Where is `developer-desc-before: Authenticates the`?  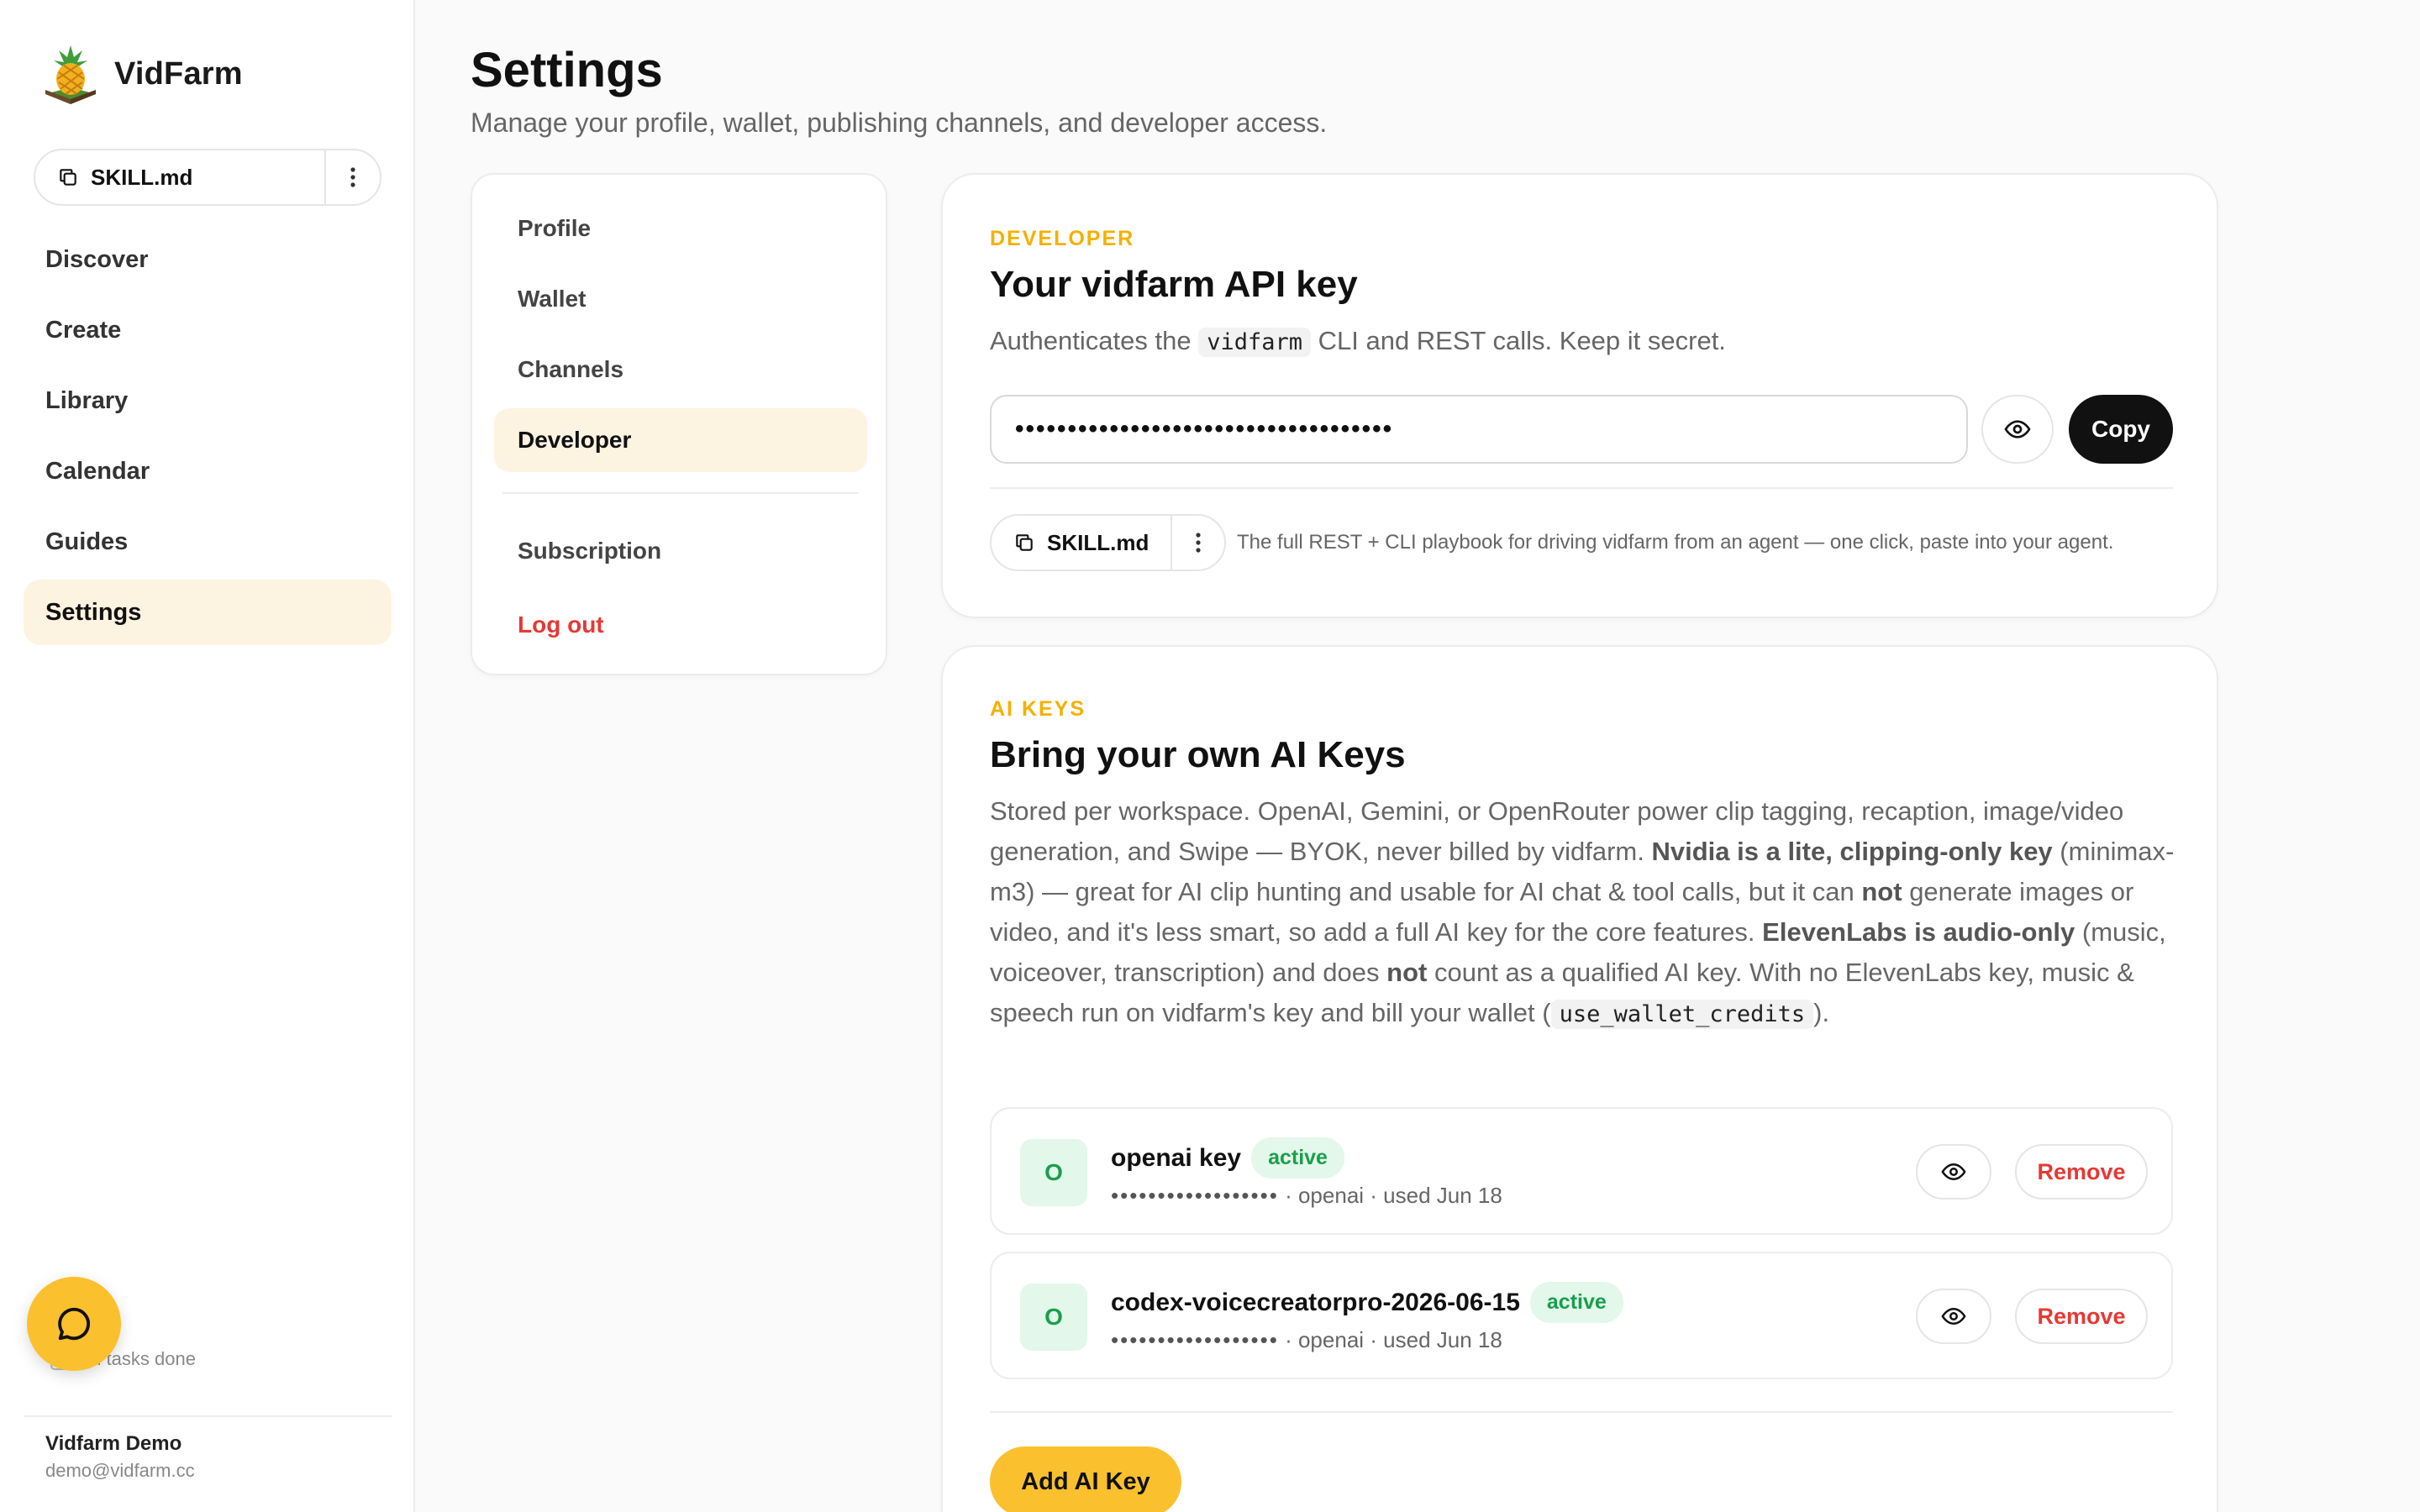 developer-desc-before: Authenticates the is located at coordinates (1091, 340).